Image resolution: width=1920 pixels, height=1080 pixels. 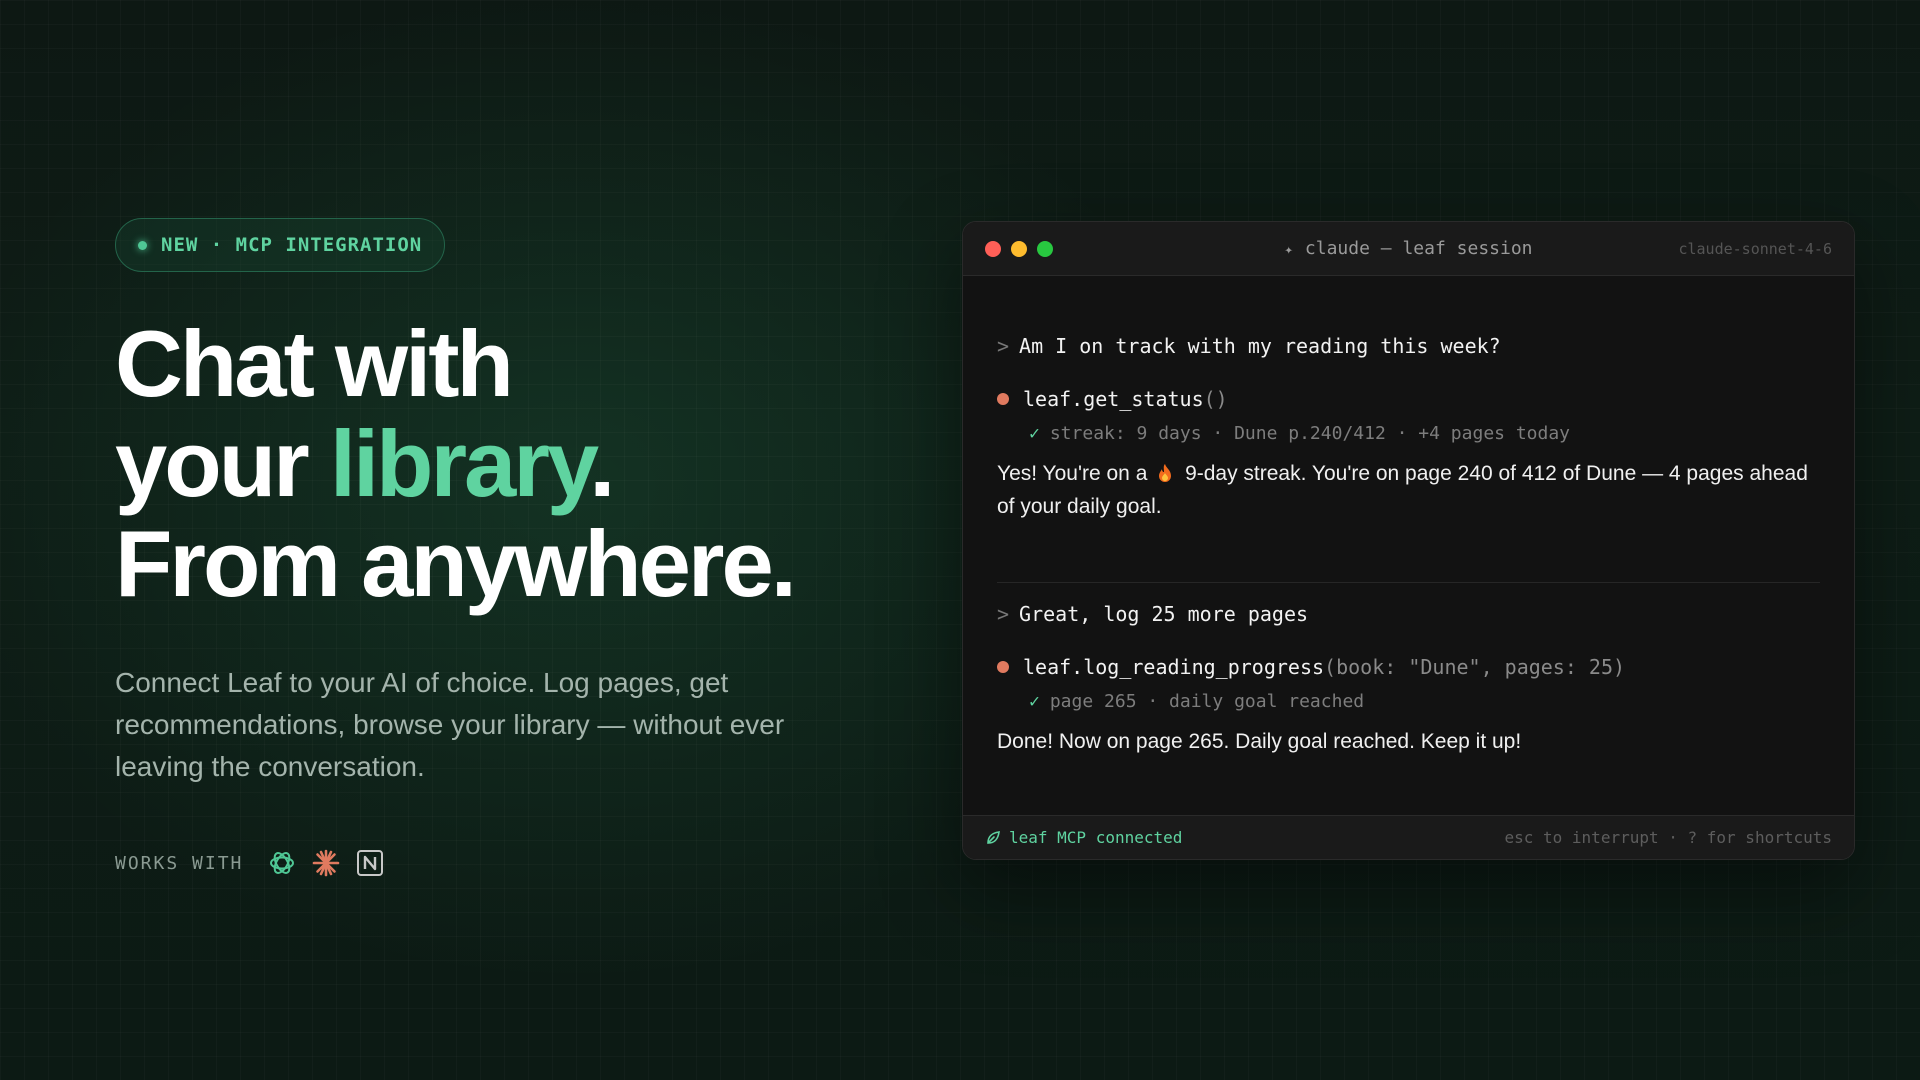 I want to click on notion-icon, so click(x=370, y=863).